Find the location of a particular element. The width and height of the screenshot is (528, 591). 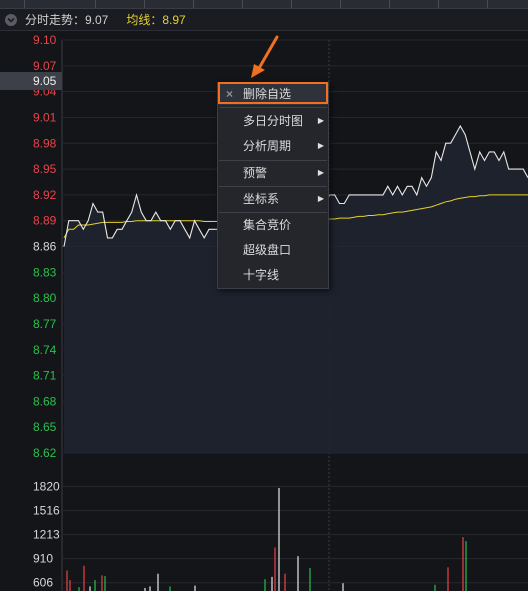

average-line-label: 均线：8.97 is located at coordinates (156, 20).